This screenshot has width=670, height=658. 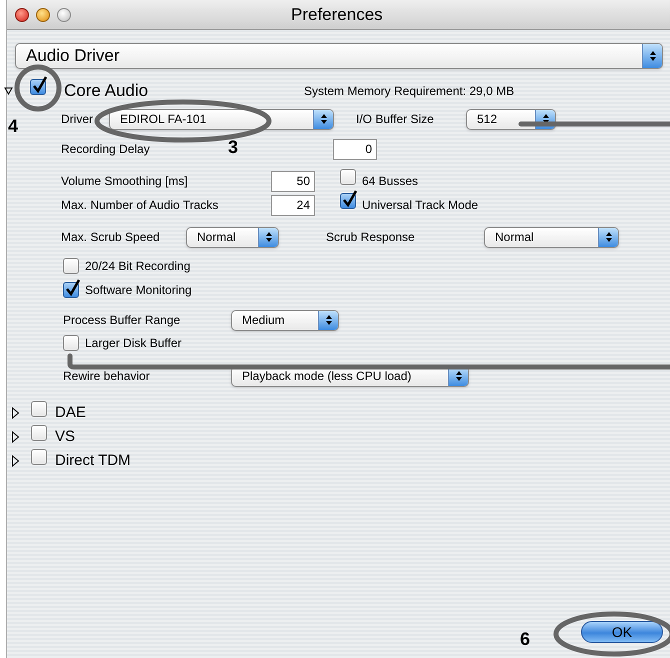 I want to click on buffer-size-dropdown: 512, so click(x=511, y=119).